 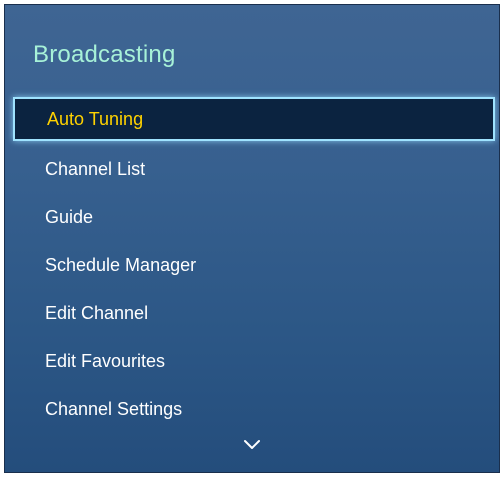 I want to click on menu-item-channel-list: Channel List, so click(x=252, y=169).